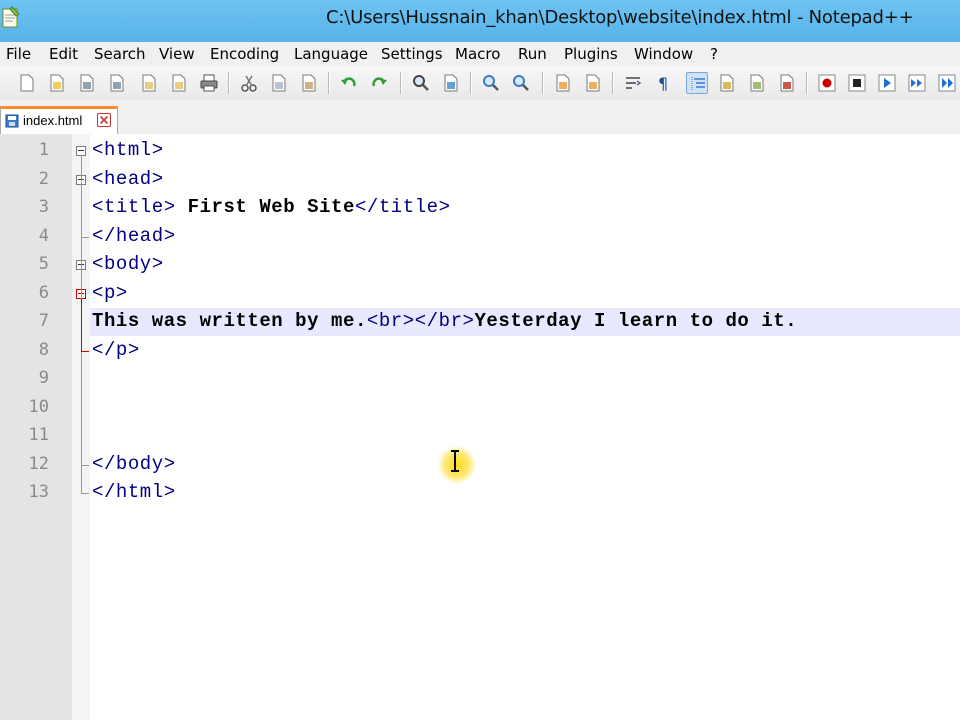 Image resolution: width=960 pixels, height=720 pixels. I want to click on function-list-button, so click(787, 83).